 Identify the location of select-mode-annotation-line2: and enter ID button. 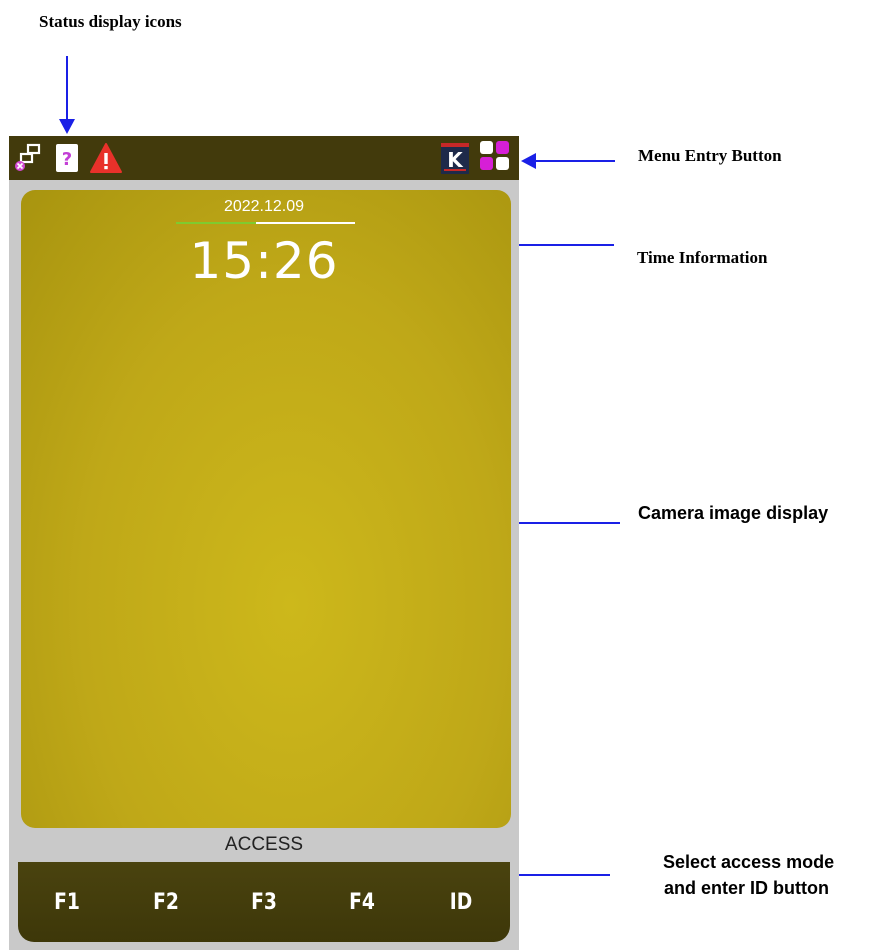
(746, 888).